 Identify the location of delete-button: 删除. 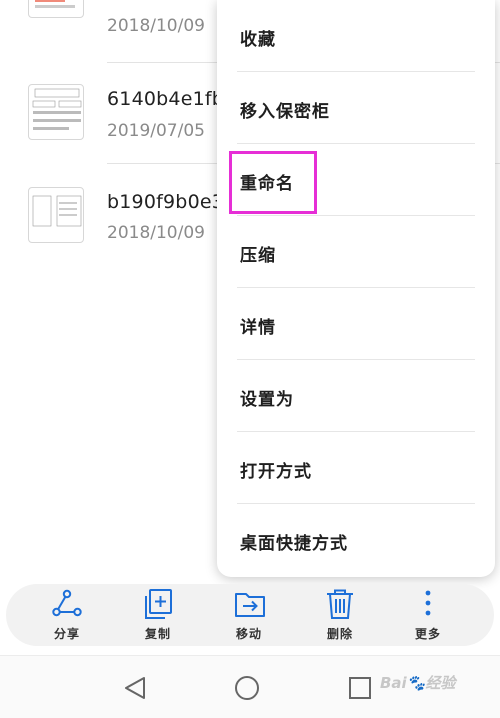
(340, 615).